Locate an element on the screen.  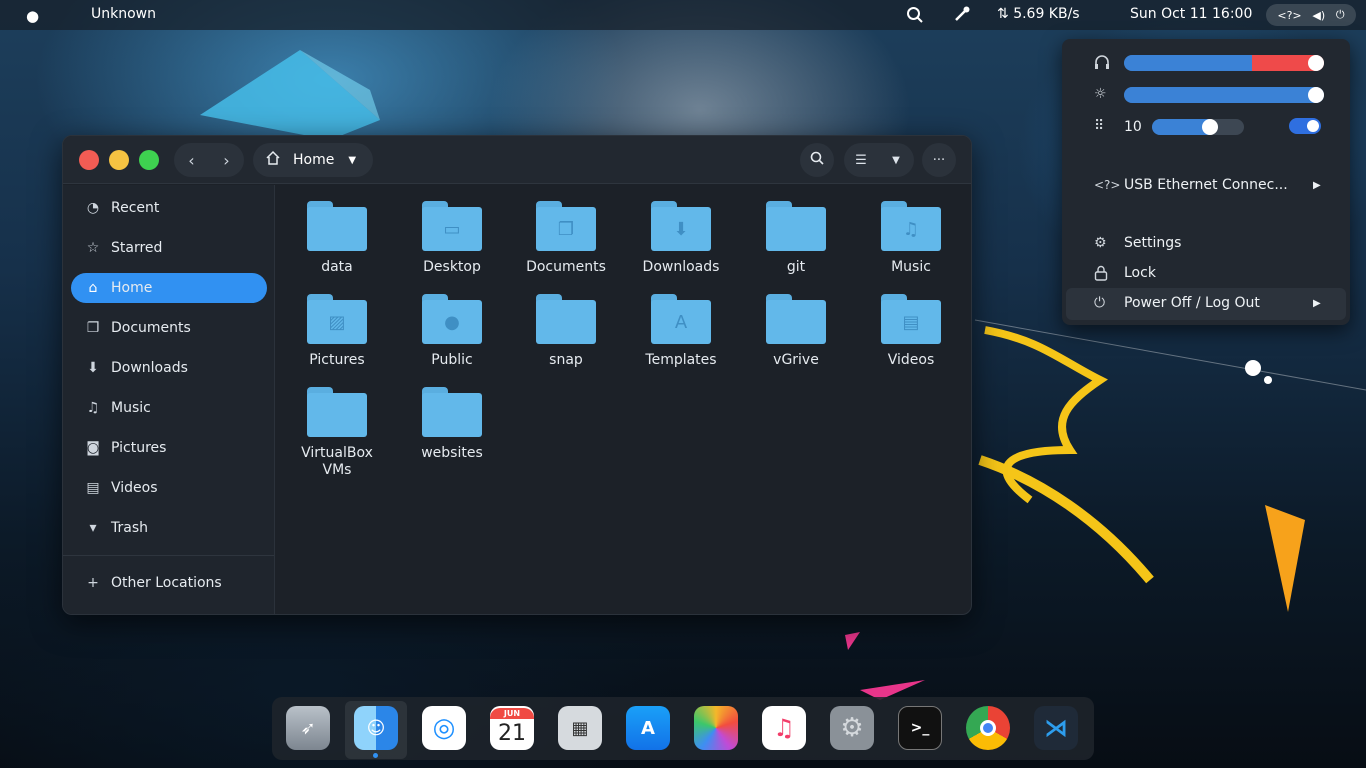
trash-icon: ▾ is located at coordinates (93, 528).